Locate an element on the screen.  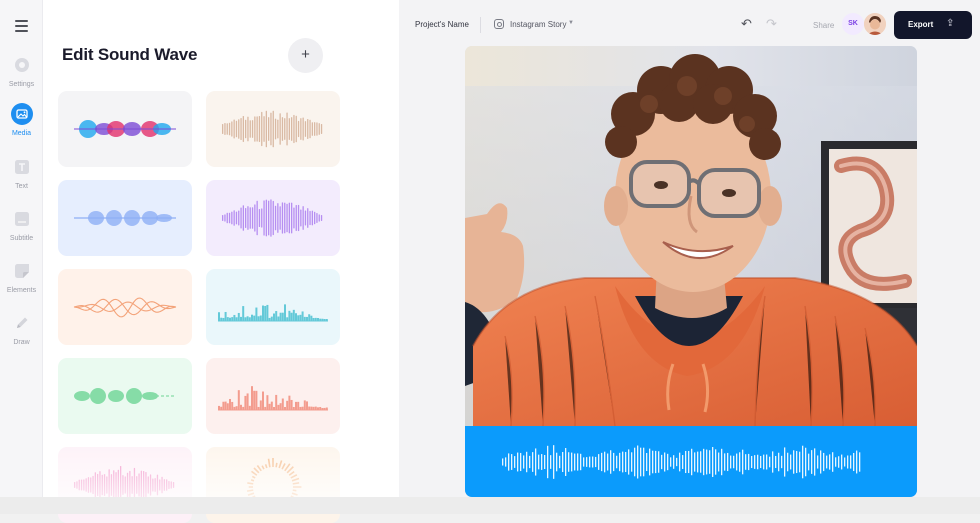
avatar-photo is located at coordinates (875, 24).